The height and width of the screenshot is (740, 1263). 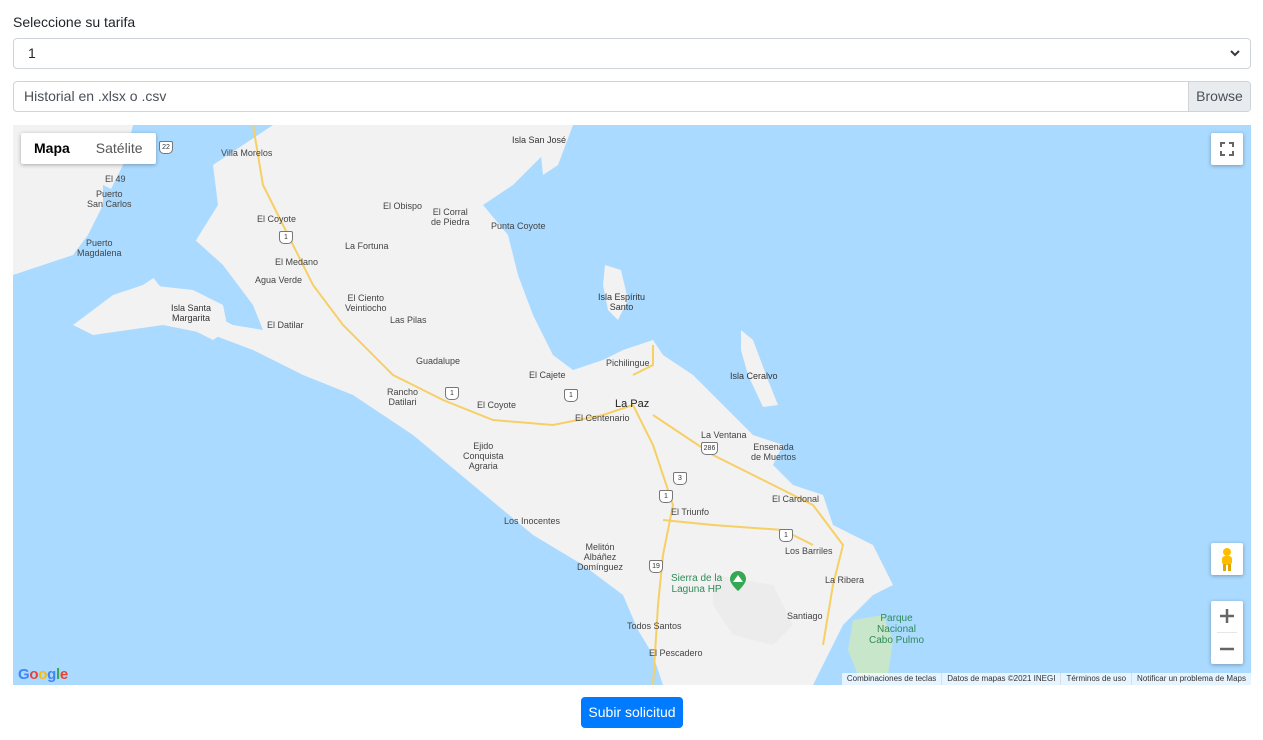 I want to click on tariff-label: Seleccione su tarifa, so click(x=74, y=22).